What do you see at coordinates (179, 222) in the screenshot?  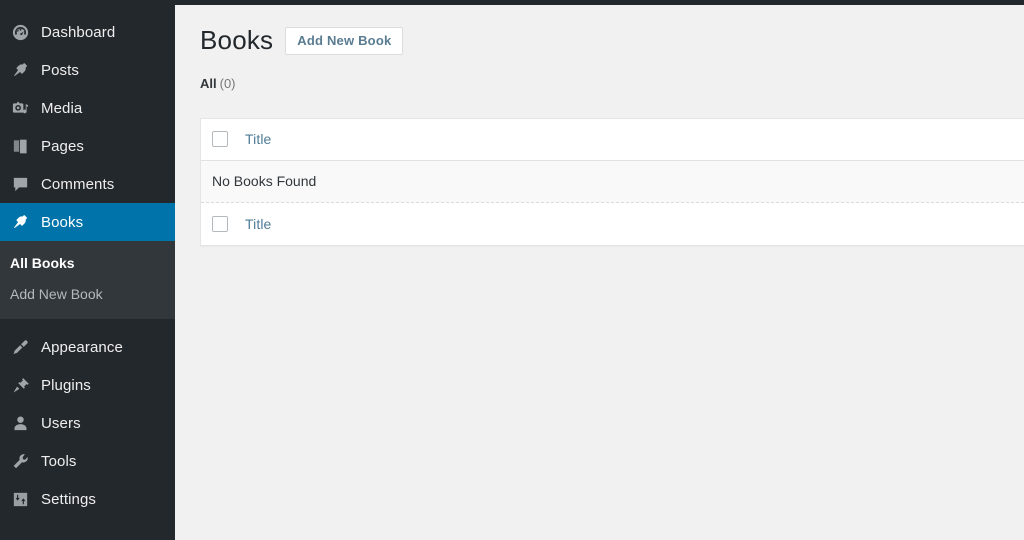 I see `active-menu-arrow-icon` at bounding box center [179, 222].